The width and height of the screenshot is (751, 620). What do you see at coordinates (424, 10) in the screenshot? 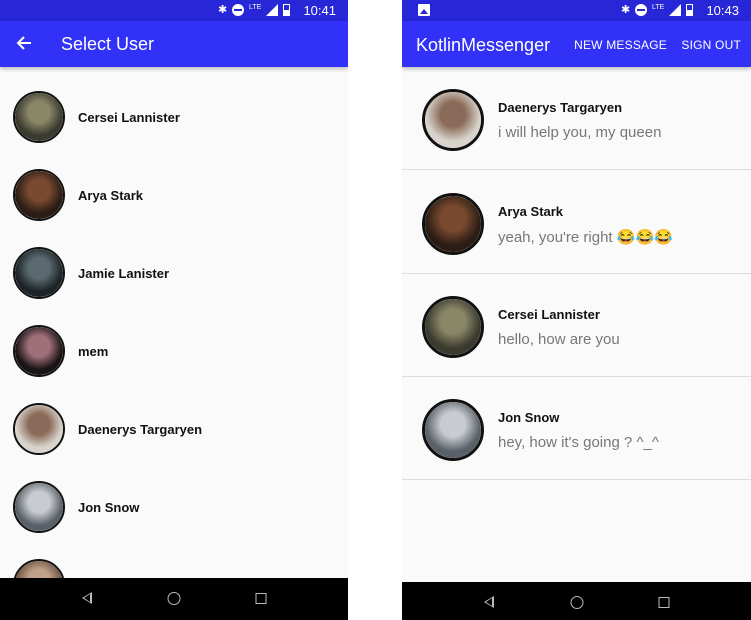
I see `image-notification-icon` at bounding box center [424, 10].